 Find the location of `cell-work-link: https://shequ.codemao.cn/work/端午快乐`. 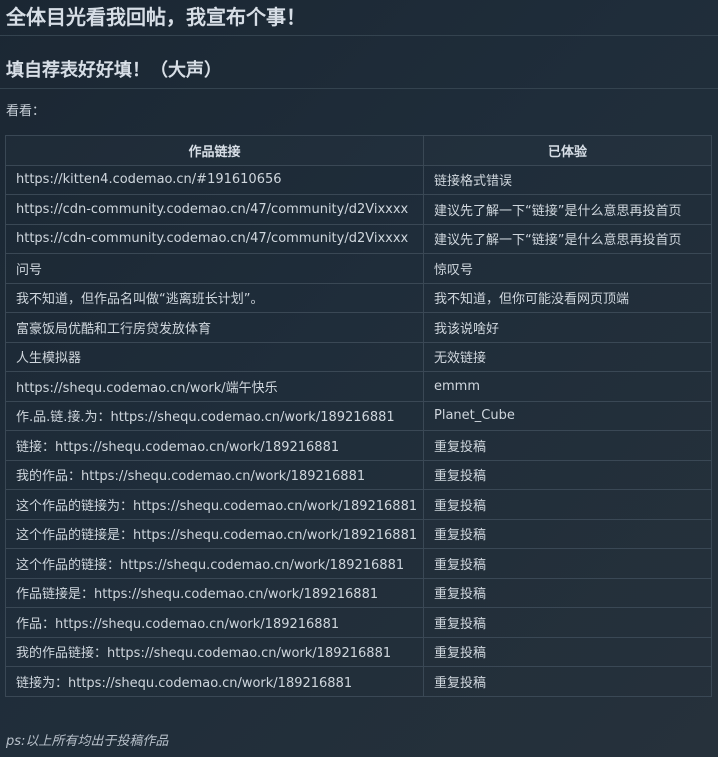

cell-work-link: https://shequ.codemao.cn/work/端午快乐 is located at coordinates (214, 386).